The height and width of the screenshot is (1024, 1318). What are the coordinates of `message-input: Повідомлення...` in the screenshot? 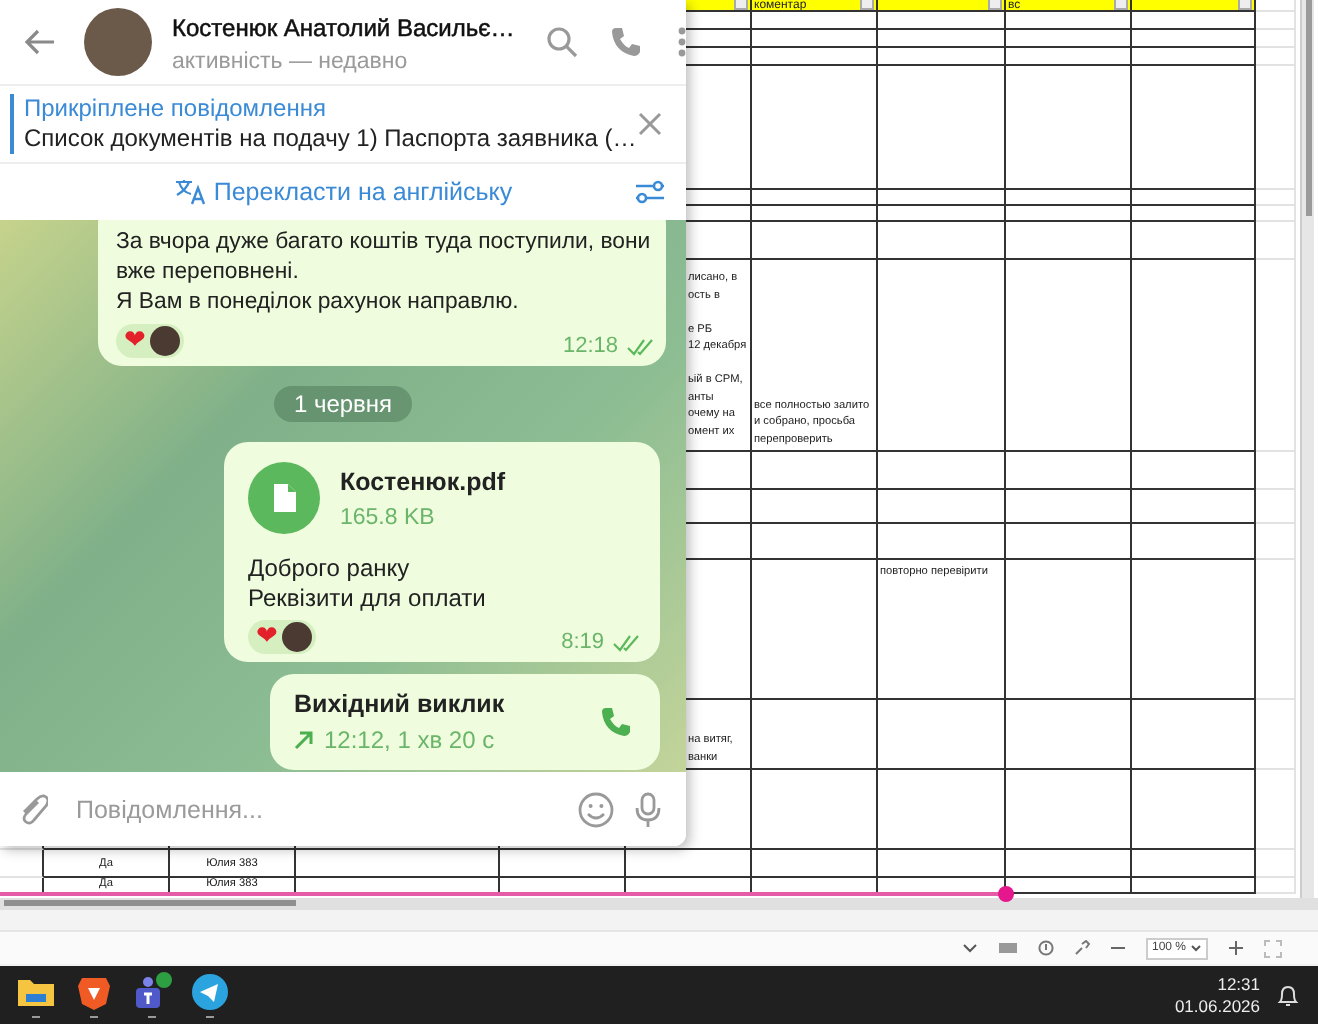 It's located at (313, 809).